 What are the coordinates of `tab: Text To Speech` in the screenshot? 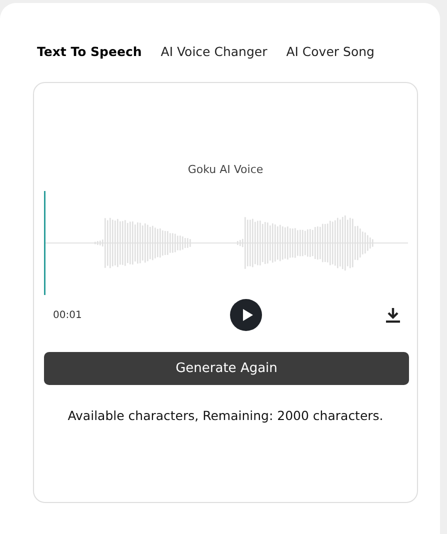 It's located at (89, 51).